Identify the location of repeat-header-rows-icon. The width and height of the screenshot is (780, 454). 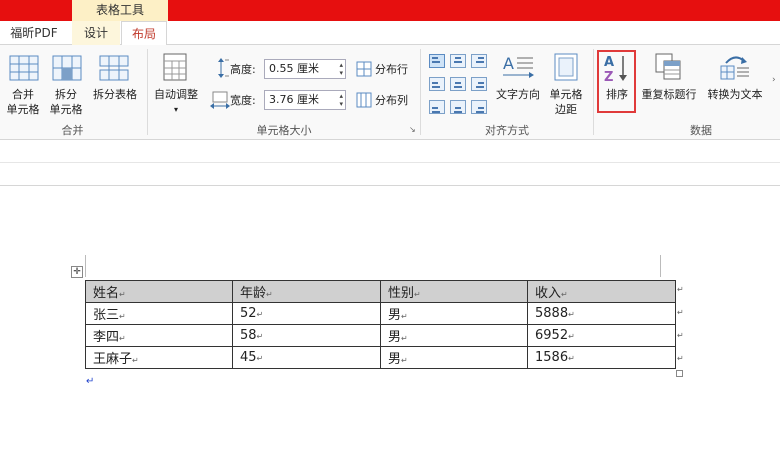
(669, 69).